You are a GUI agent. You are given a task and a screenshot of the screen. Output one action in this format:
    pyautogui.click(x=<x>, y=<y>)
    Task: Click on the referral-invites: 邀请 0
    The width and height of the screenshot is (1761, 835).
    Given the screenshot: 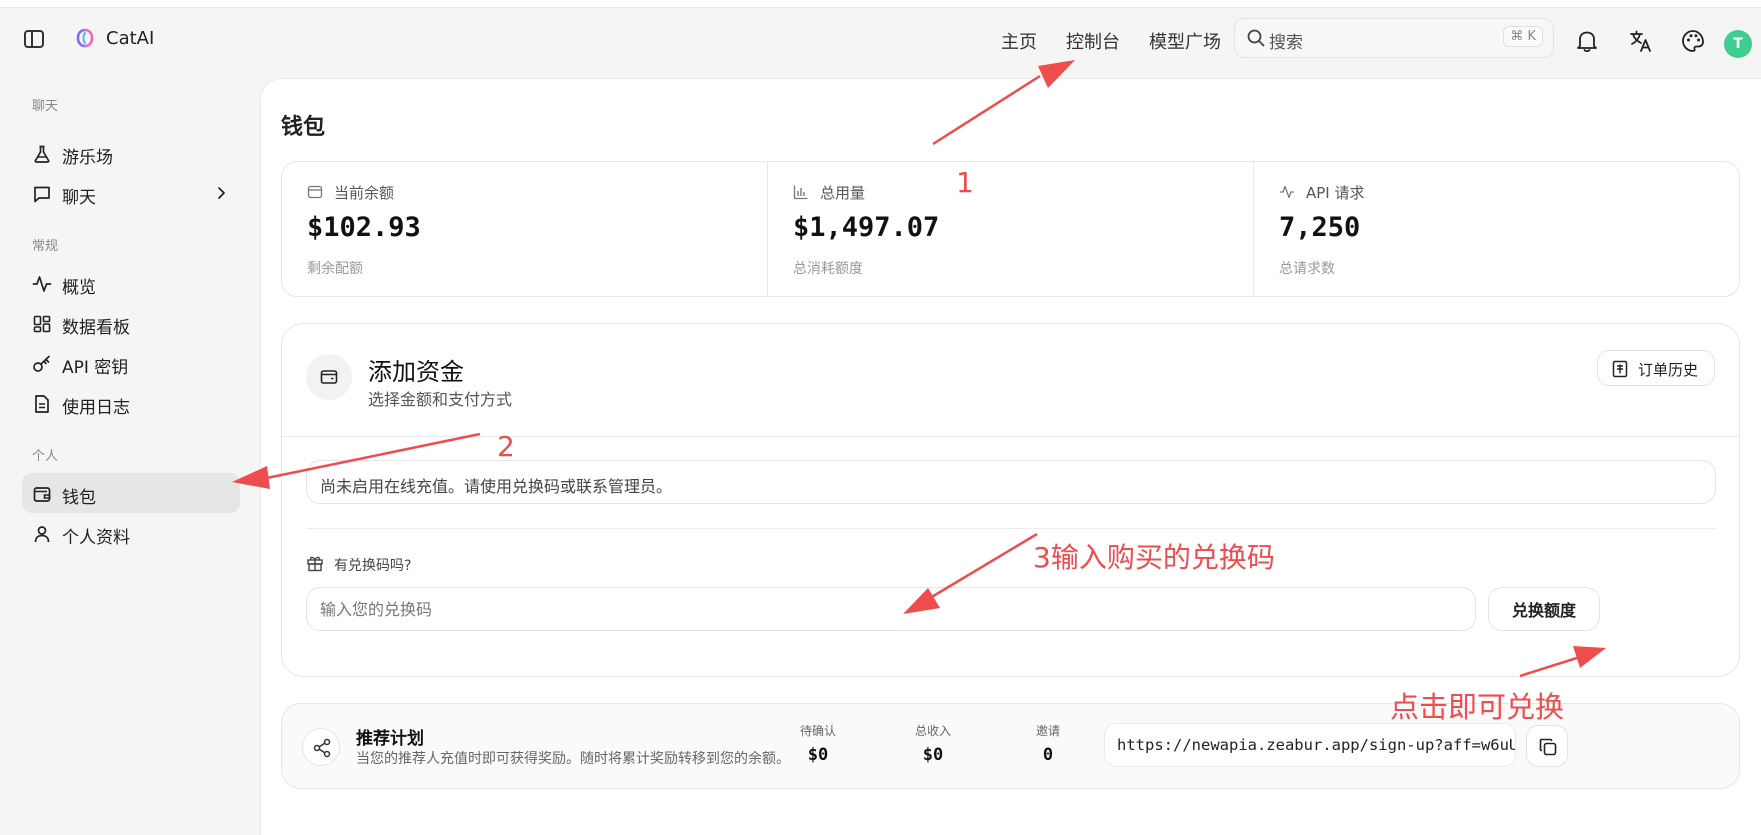 What is the action you would take?
    pyautogui.click(x=1048, y=743)
    